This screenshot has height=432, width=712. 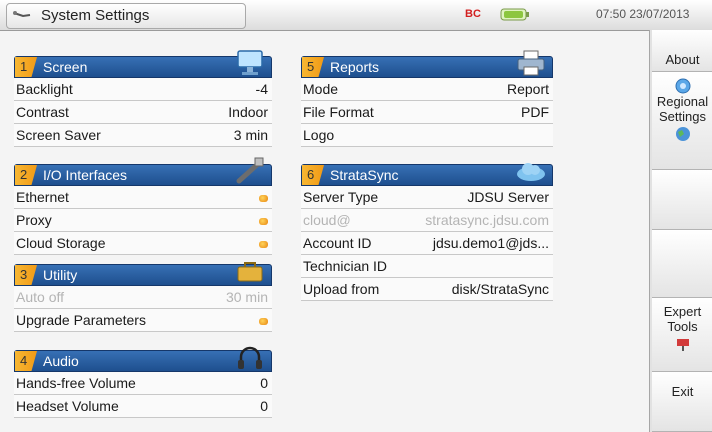 I want to click on setting-row-headset-volume: Headset Volume 0, so click(x=143, y=406).